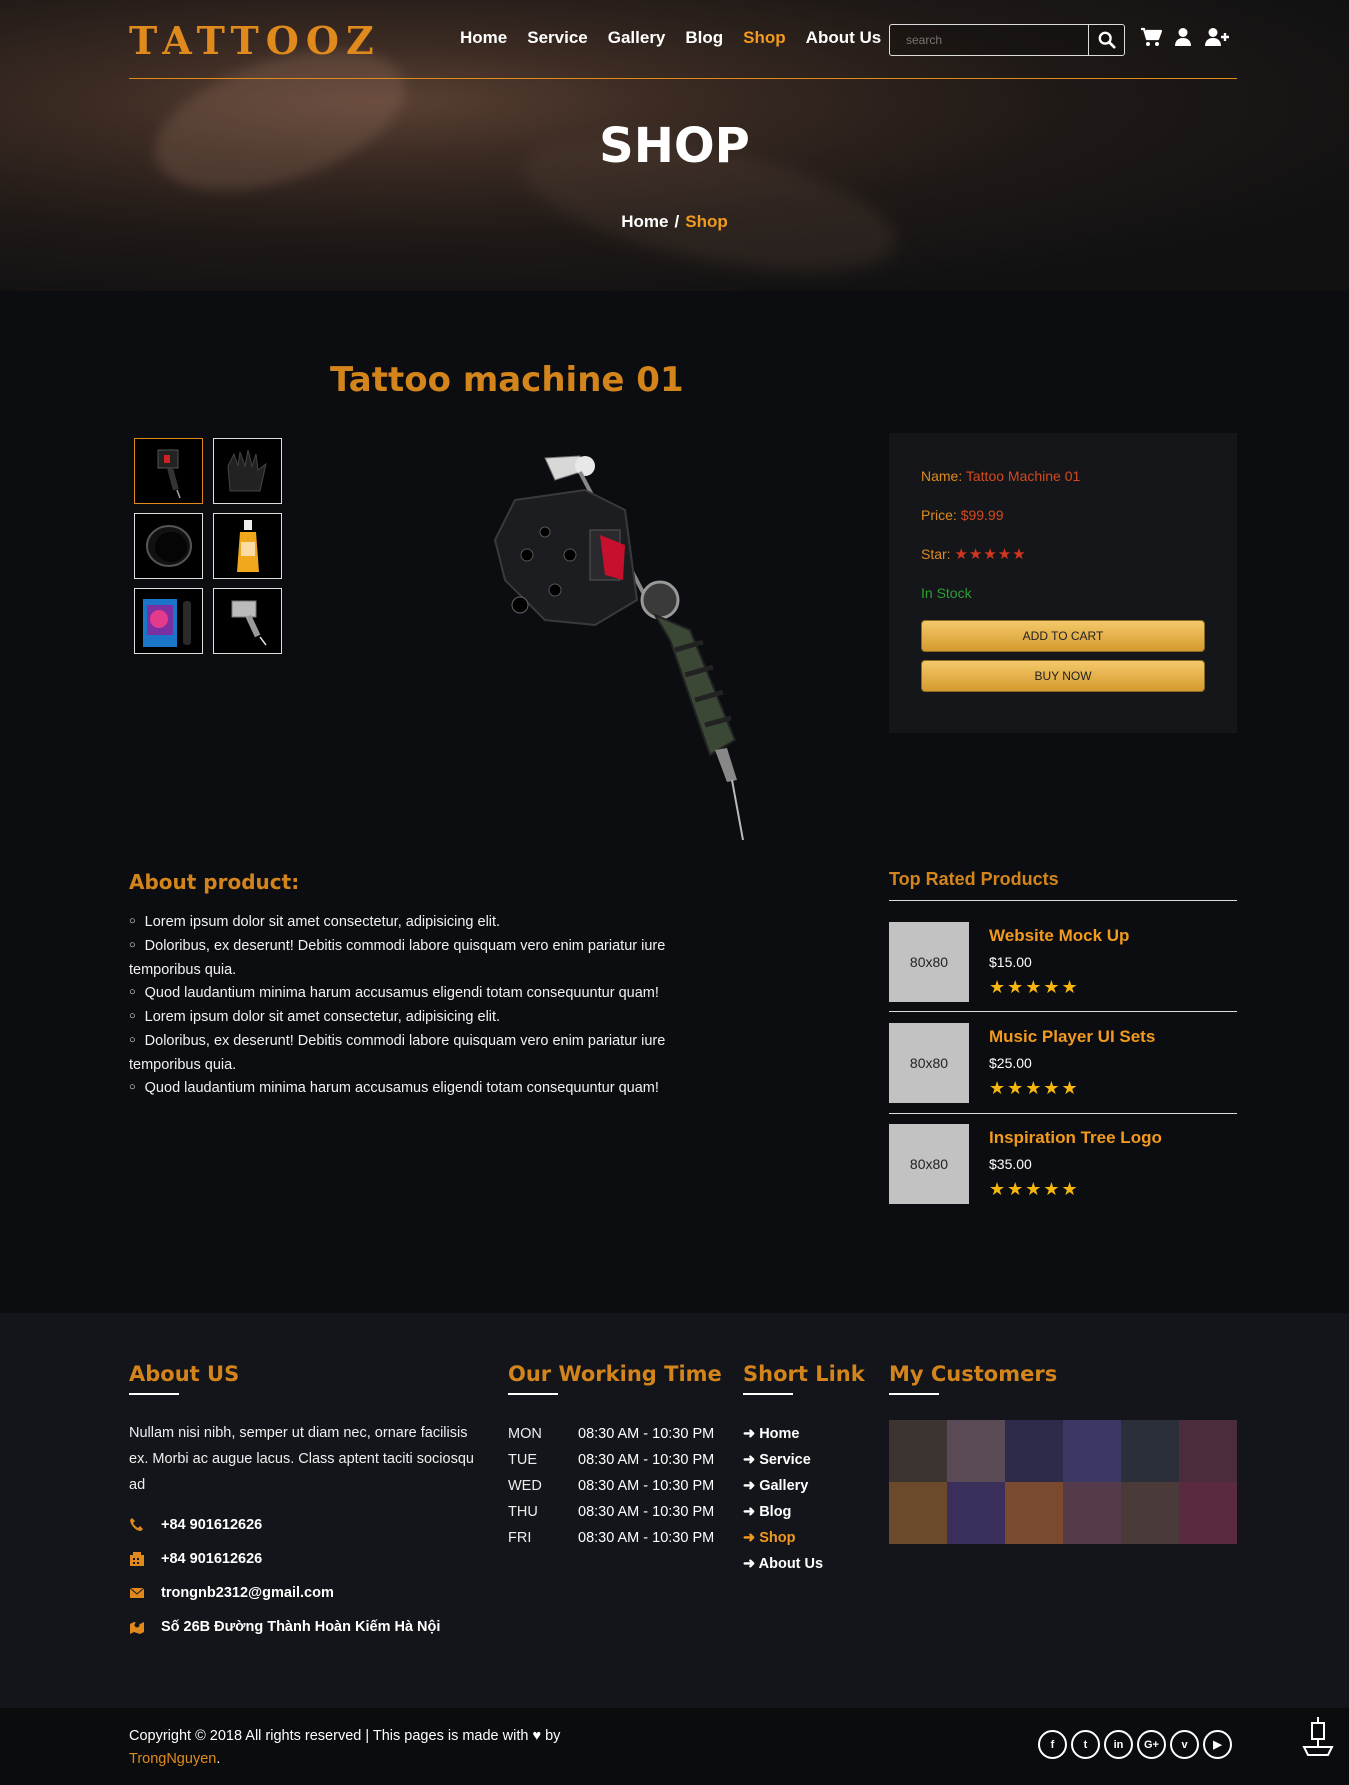 This screenshot has height=1785, width=1349. I want to click on thumbnail-ink-bottle, so click(247, 546).